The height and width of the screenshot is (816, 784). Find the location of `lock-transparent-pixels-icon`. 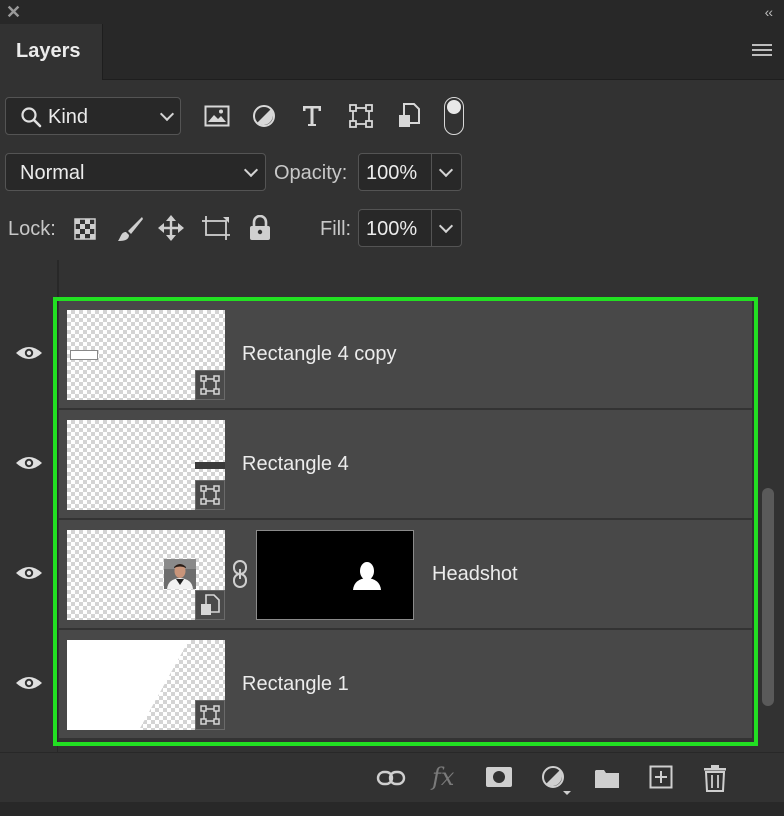

lock-transparent-pixels-icon is located at coordinates (85, 229).